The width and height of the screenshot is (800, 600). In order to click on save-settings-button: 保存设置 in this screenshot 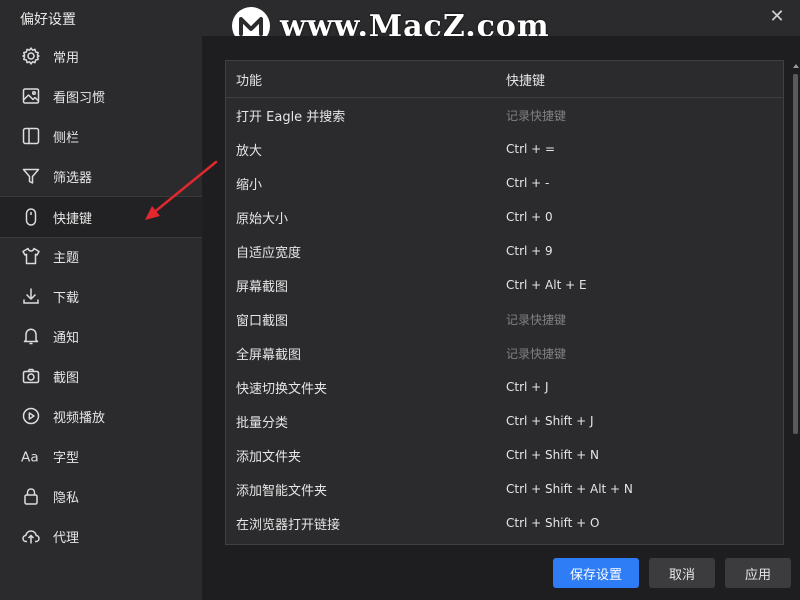, I will do `click(596, 573)`.